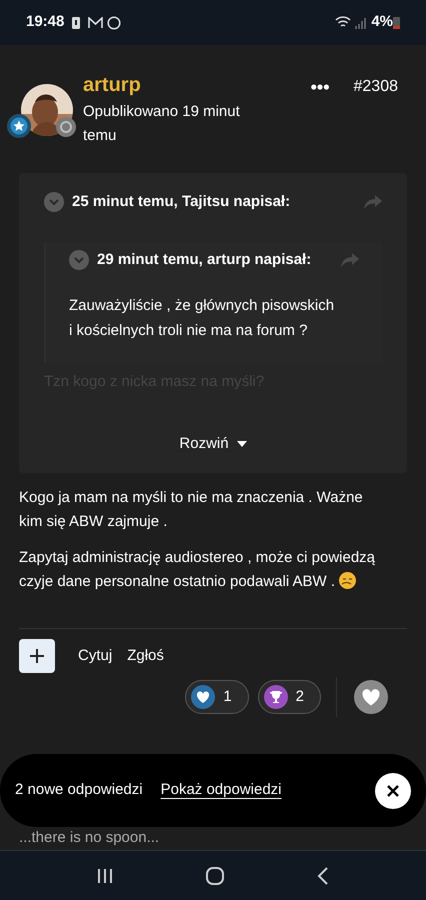 This screenshot has width=426, height=900. What do you see at coordinates (361, 22) in the screenshot?
I see `signal-icon` at bounding box center [361, 22].